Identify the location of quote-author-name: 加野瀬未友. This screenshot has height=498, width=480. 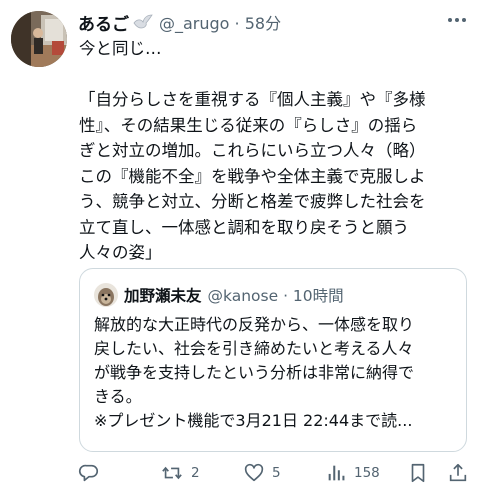
(163, 296).